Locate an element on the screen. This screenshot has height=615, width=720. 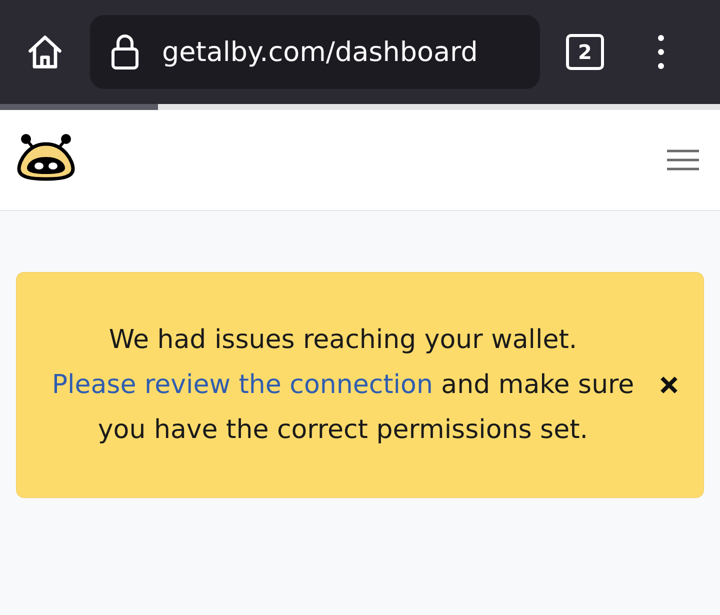
review-connection-link: Please review the connection is located at coordinates (242, 385).